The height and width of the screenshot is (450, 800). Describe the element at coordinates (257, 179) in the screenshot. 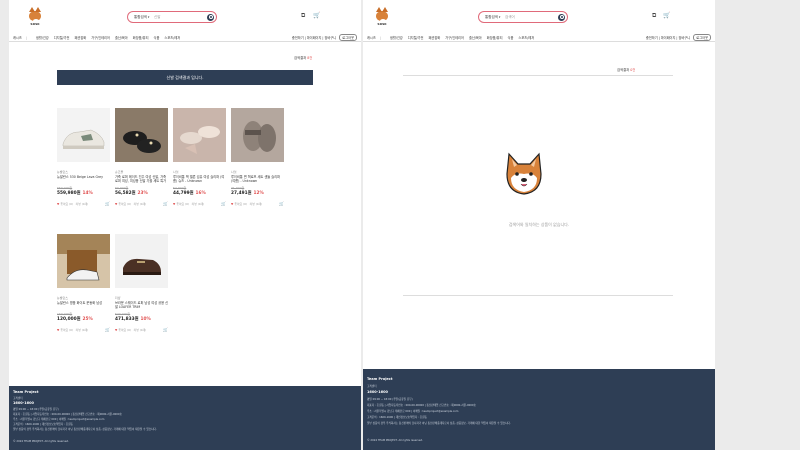

I see `product-title: 루이비통 면 혁로프 세트 샌들 슬리퍼 (여름) - Unknown` at that location.